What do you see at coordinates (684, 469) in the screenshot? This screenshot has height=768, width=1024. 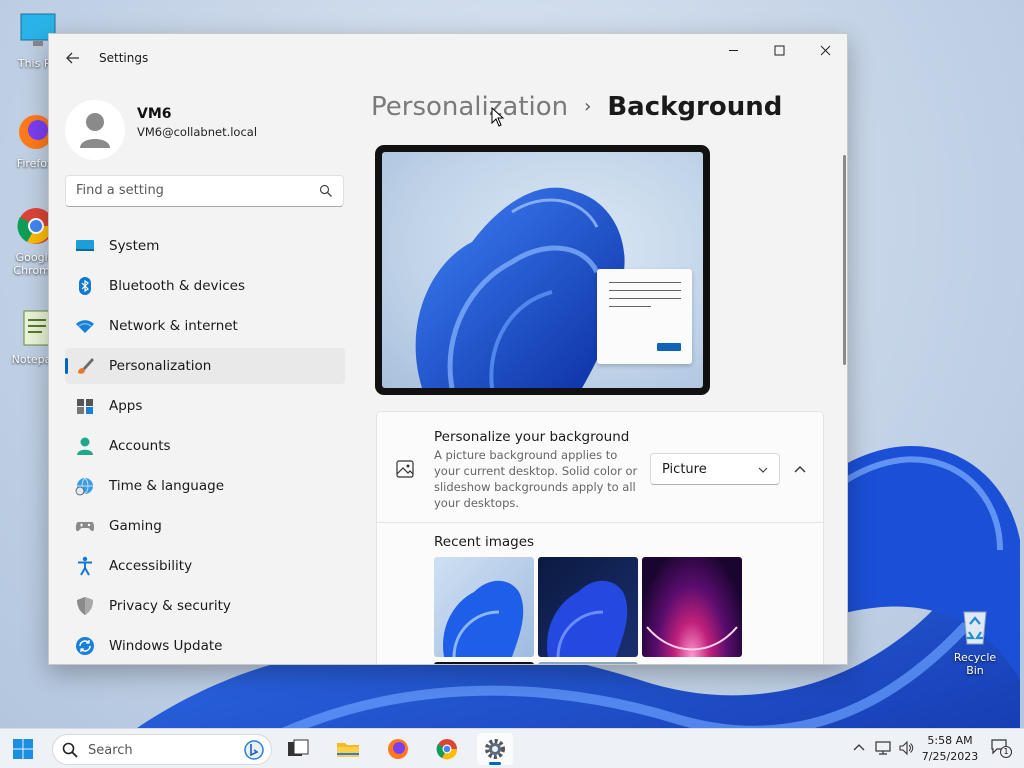 I see `dropdown-value: Picture` at bounding box center [684, 469].